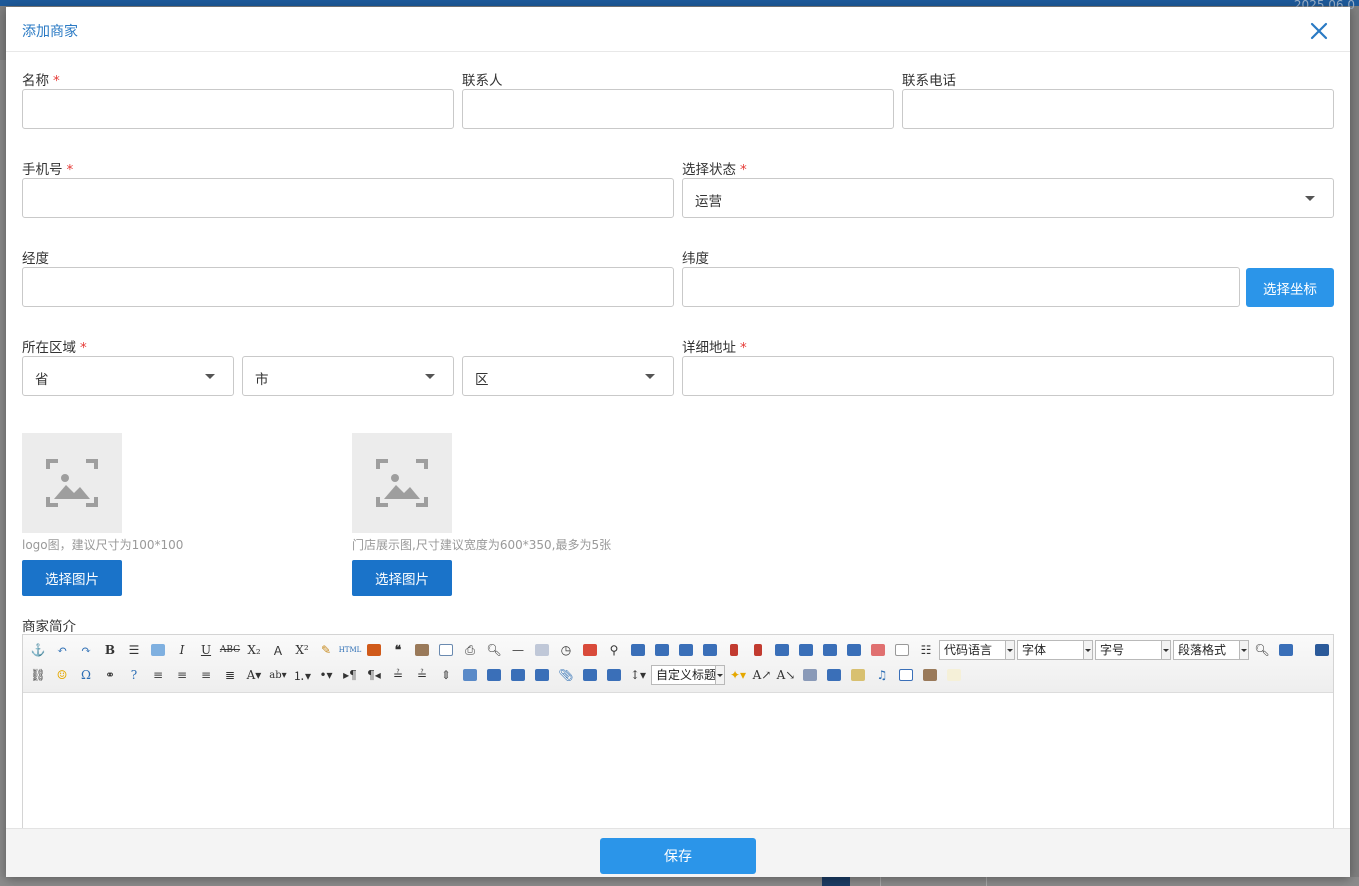 The image size is (1359, 886). What do you see at coordinates (518, 650) in the screenshot?
I see `horizontal-rule-icon: —` at bounding box center [518, 650].